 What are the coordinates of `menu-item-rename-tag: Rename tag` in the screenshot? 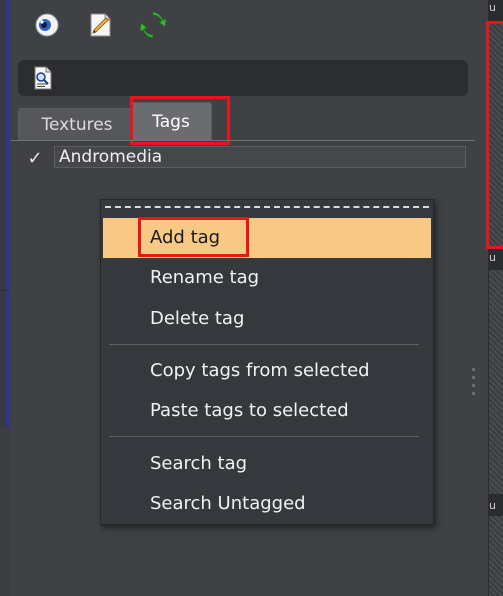 It's located at (267, 278).